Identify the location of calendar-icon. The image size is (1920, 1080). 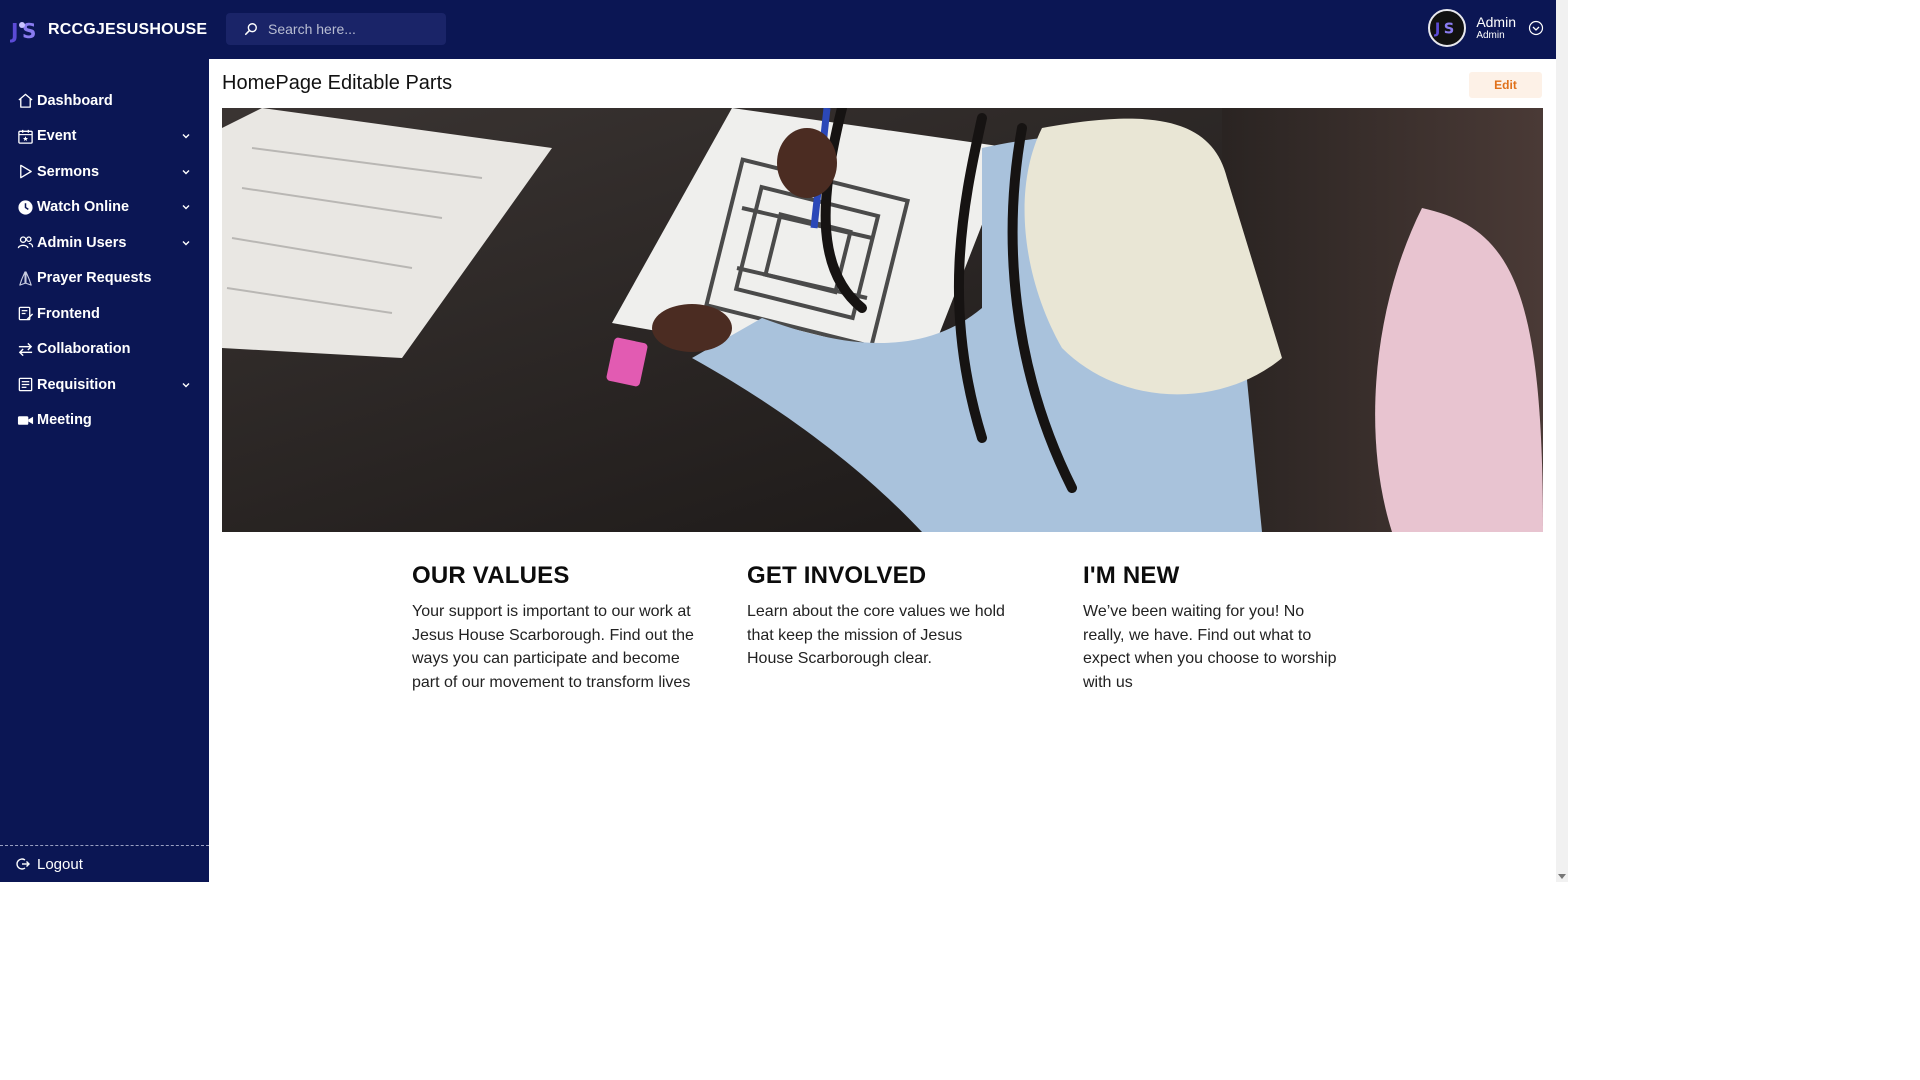
(25, 136).